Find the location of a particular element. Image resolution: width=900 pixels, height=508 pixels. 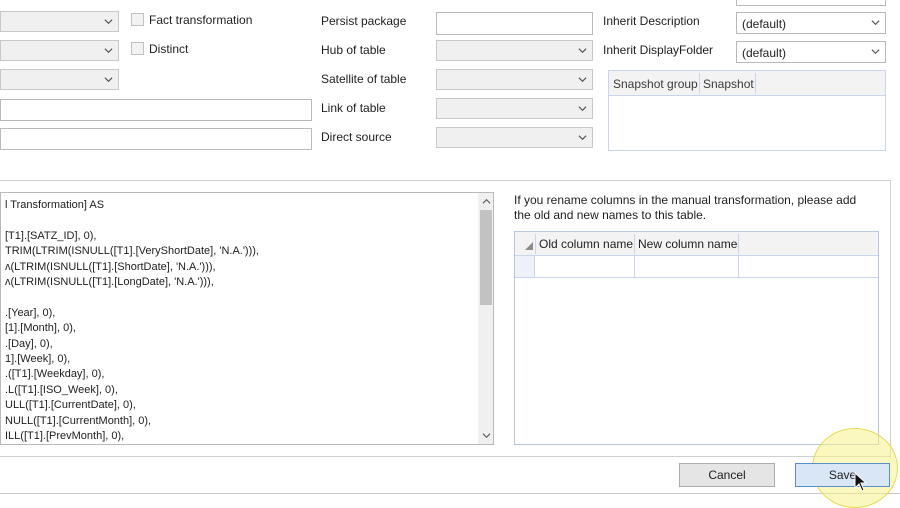

top-right-field-clipped is located at coordinates (811, 3).